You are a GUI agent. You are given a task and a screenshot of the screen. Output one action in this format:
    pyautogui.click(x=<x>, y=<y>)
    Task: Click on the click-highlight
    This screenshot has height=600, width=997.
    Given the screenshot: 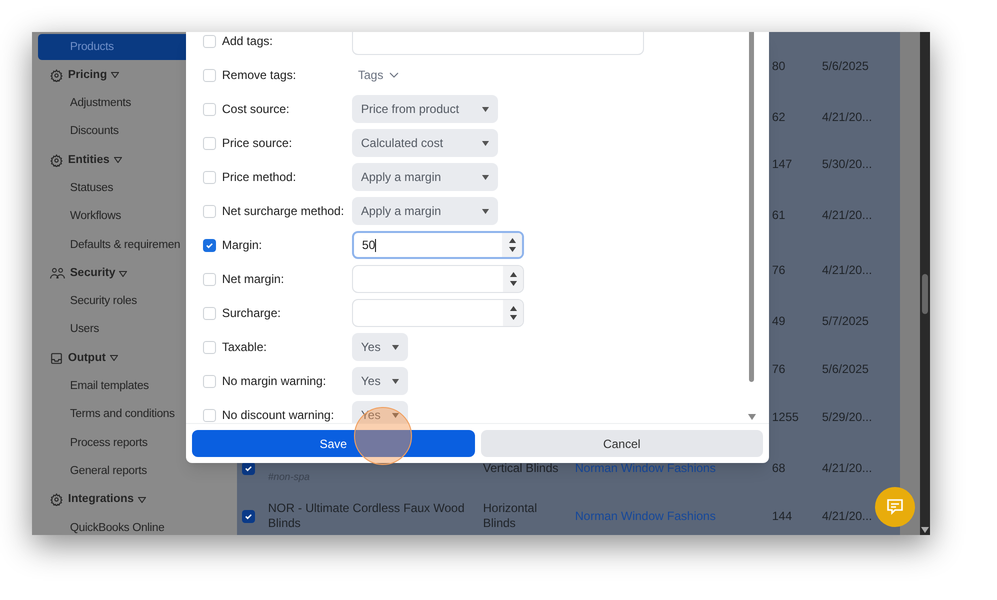 What is the action you would take?
    pyautogui.click(x=383, y=436)
    